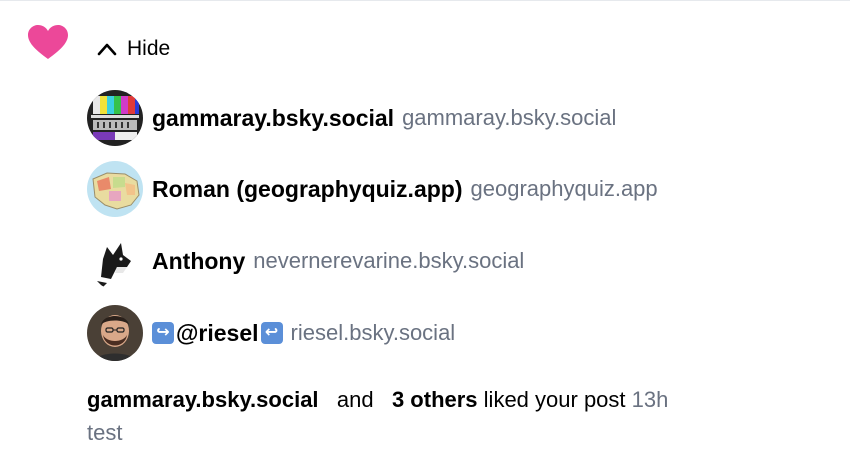 This screenshot has width=850, height=460. What do you see at coordinates (650, 399) in the screenshot?
I see `summary-time: 13h` at bounding box center [650, 399].